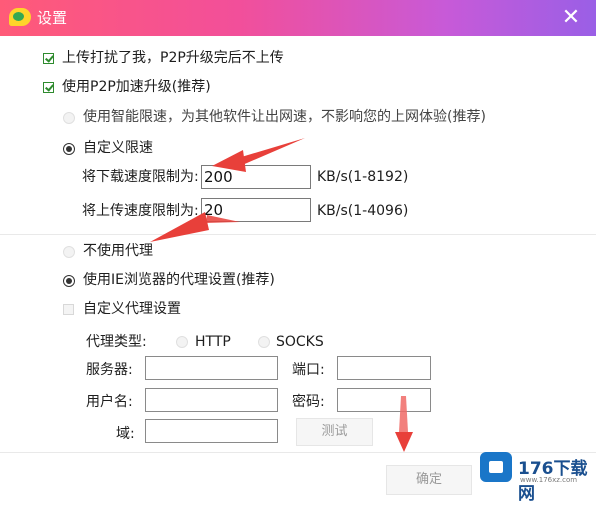 The width and height of the screenshot is (596, 506). What do you see at coordinates (195, 227) in the screenshot?
I see `arrow-upload-icon` at bounding box center [195, 227].